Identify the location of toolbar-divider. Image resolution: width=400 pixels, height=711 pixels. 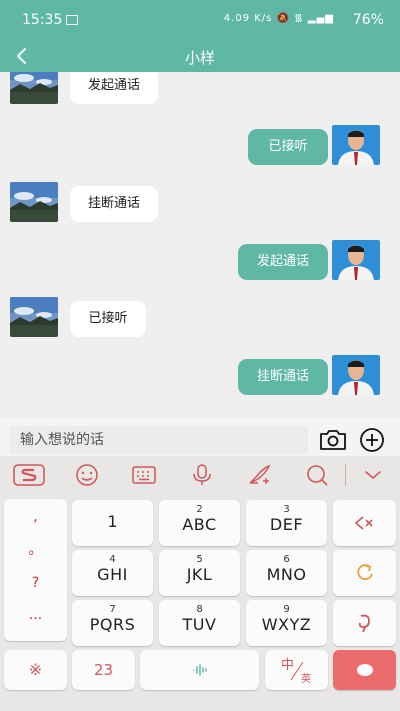
(345, 475).